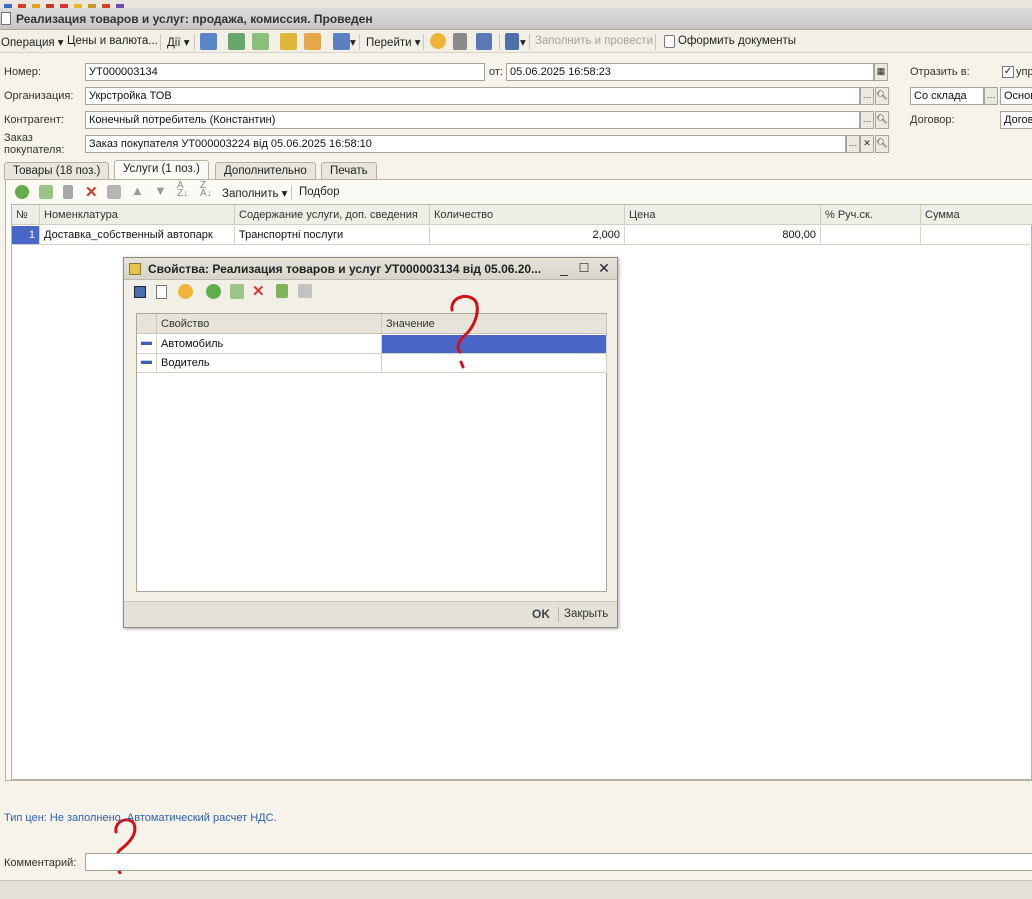 This screenshot has height=899, width=1032. What do you see at coordinates (496, 72) in the screenshot?
I see `date-label: от:` at bounding box center [496, 72].